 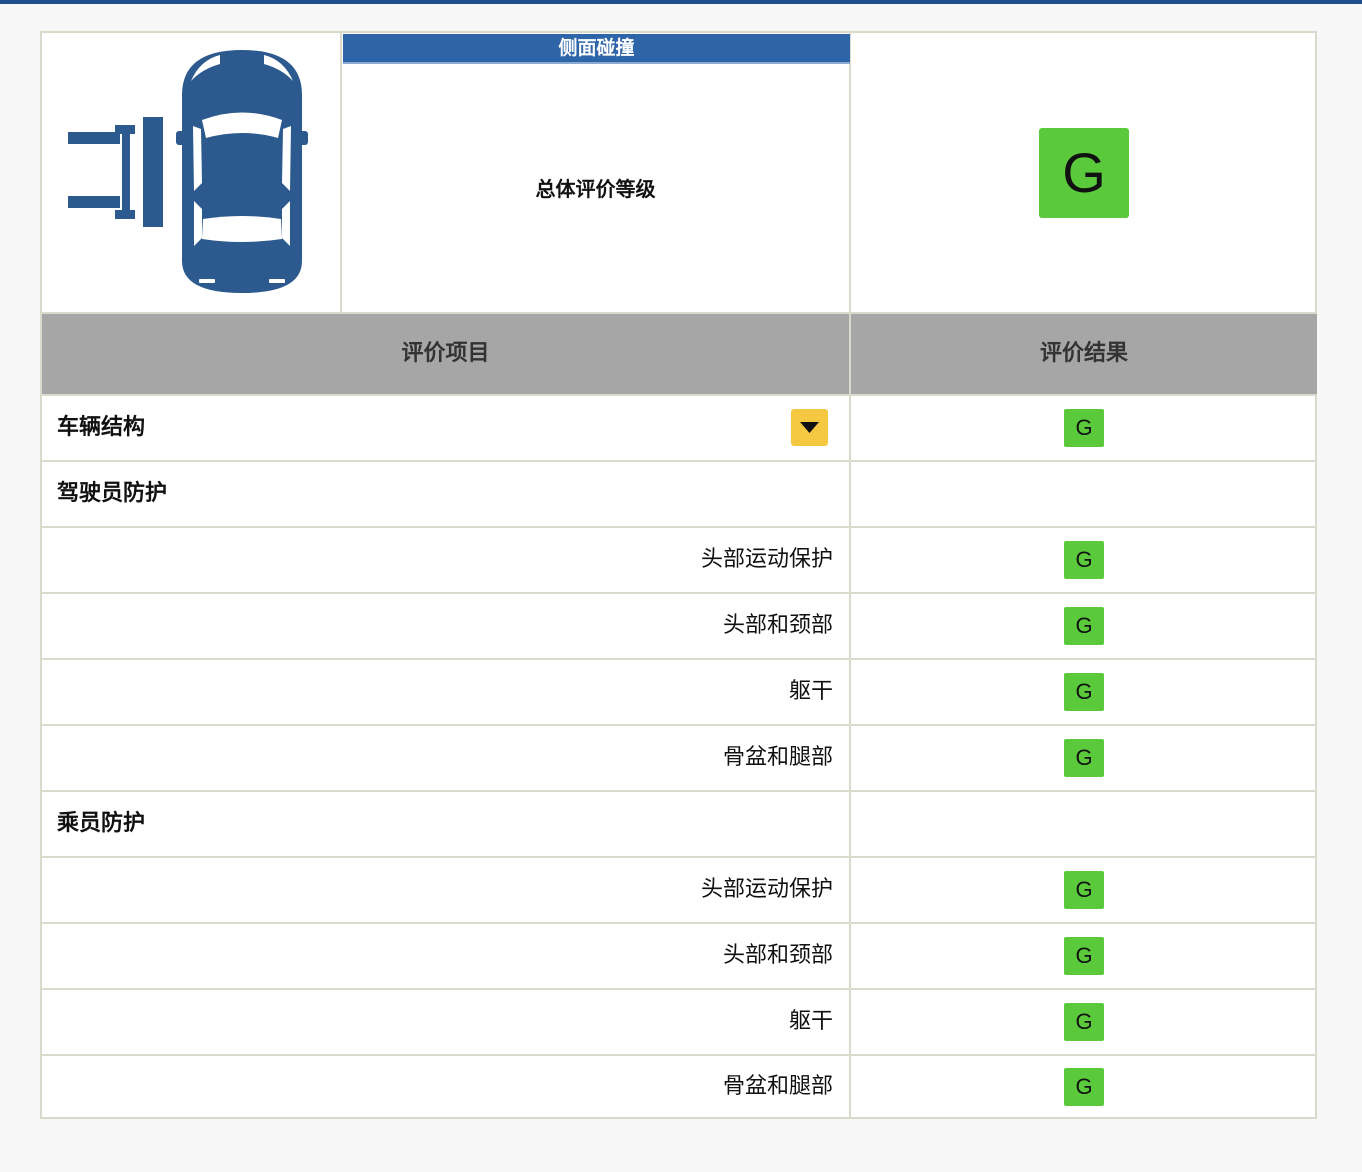 I want to click on top-accent-bar, so click(x=681, y=2).